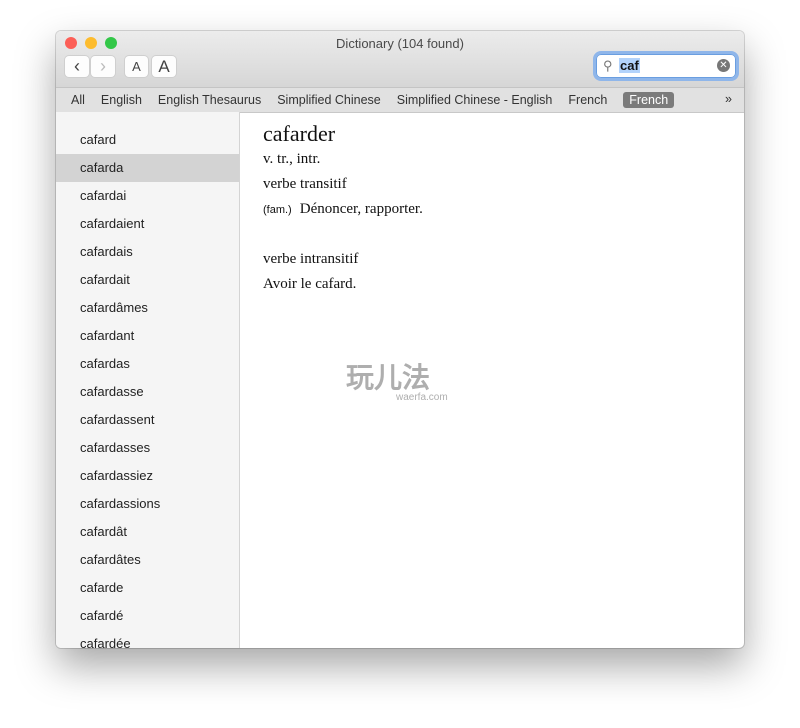 Image resolution: width=800 pixels, height=728 pixels. I want to click on result-item: cafardasses, so click(147, 448).